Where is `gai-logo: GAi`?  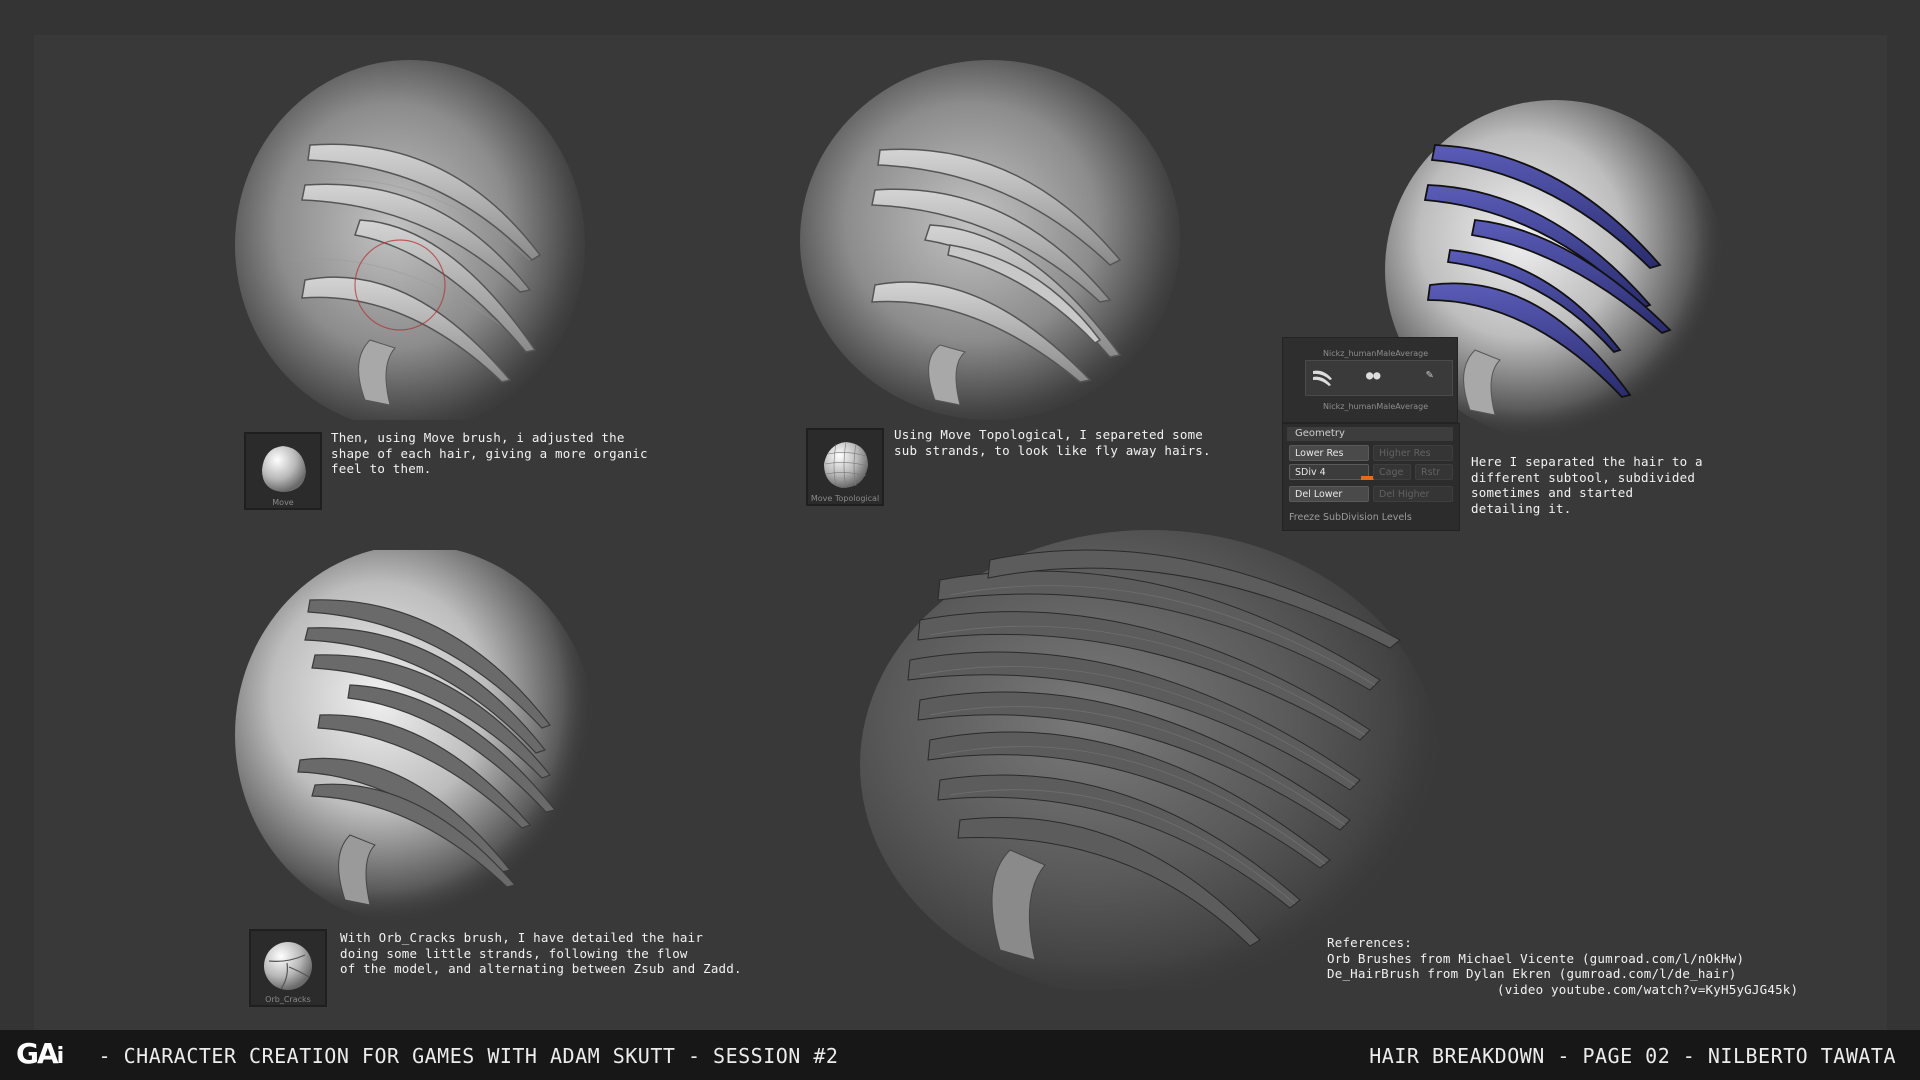 gai-logo: GAi is located at coordinates (40, 1054).